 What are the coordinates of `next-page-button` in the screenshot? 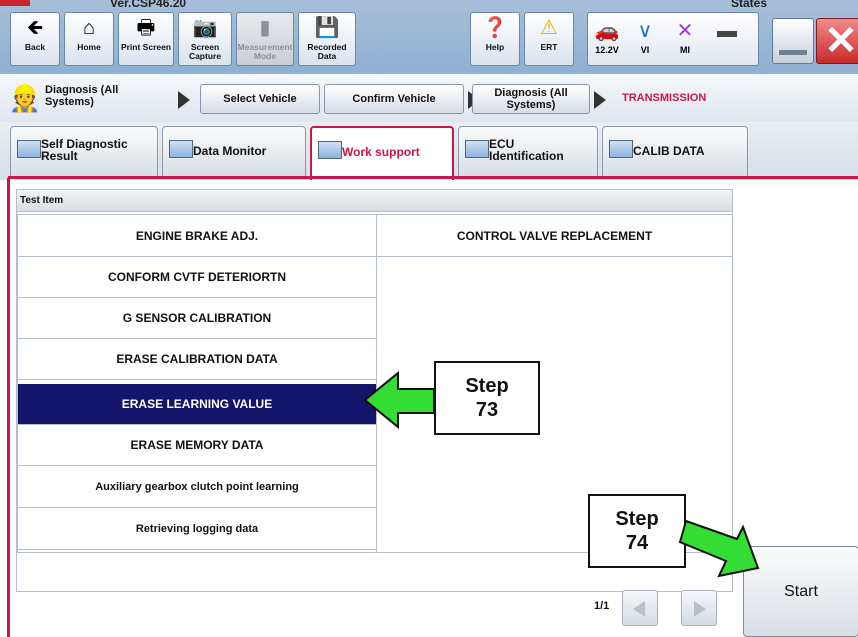 It's located at (699, 608).